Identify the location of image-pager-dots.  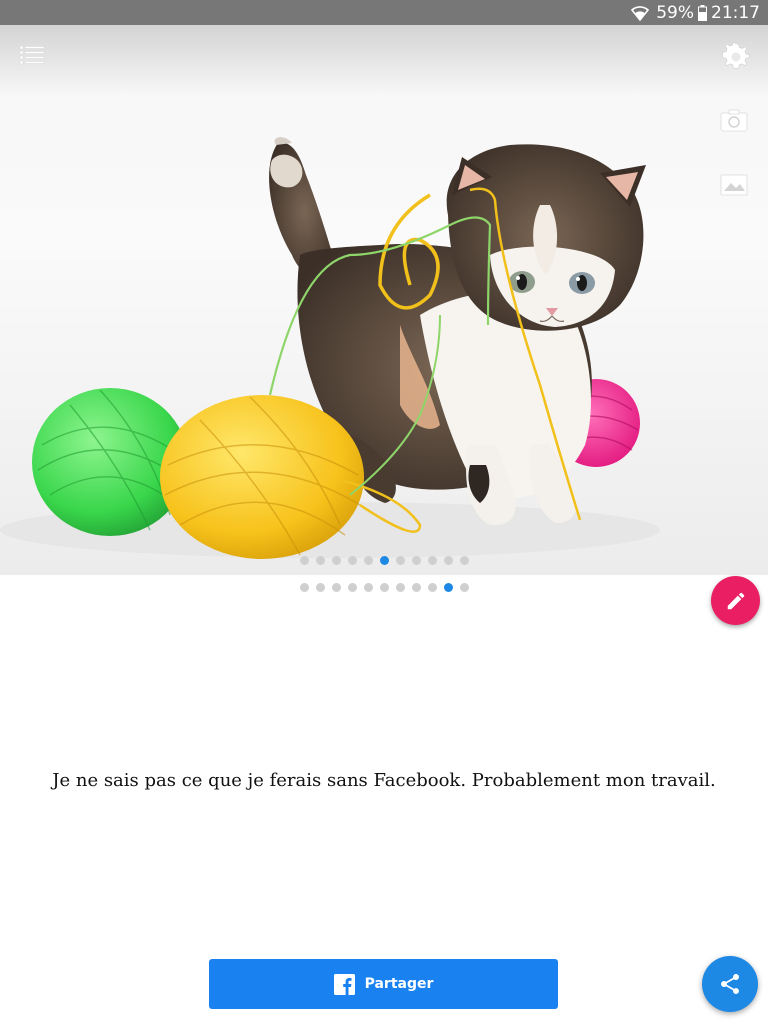
(384, 560).